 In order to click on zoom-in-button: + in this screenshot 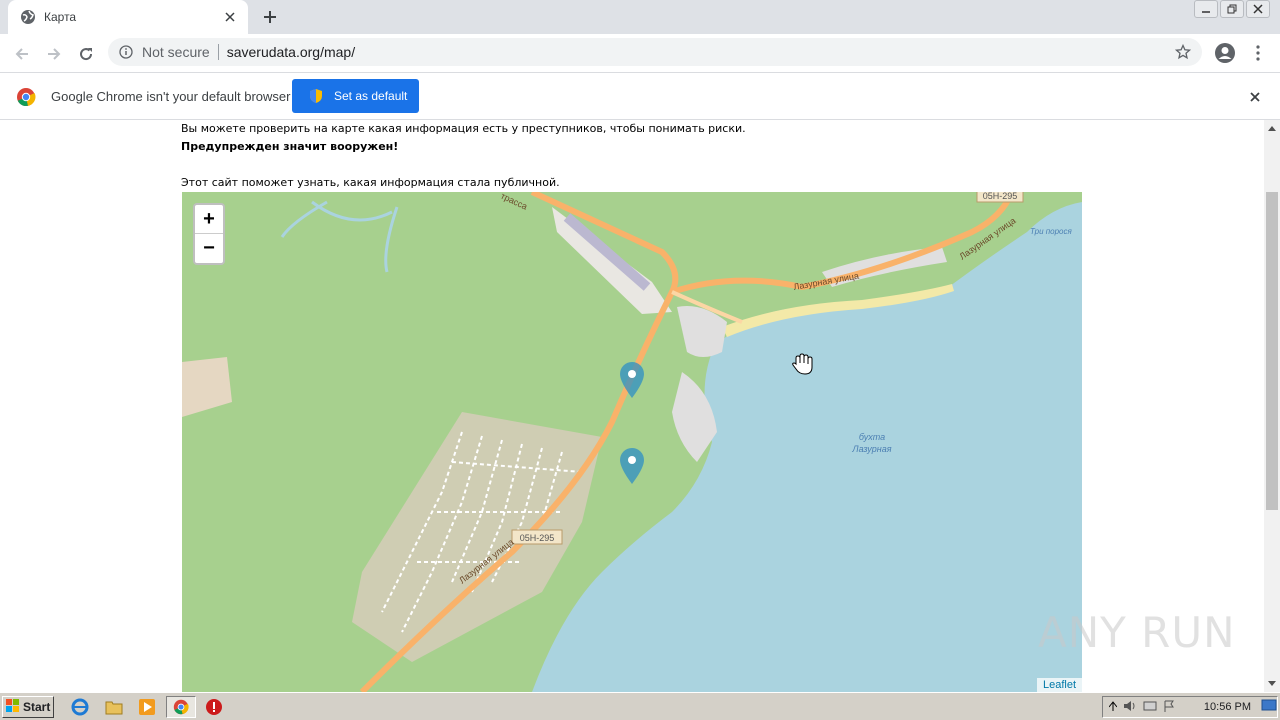, I will do `click(209, 219)`.